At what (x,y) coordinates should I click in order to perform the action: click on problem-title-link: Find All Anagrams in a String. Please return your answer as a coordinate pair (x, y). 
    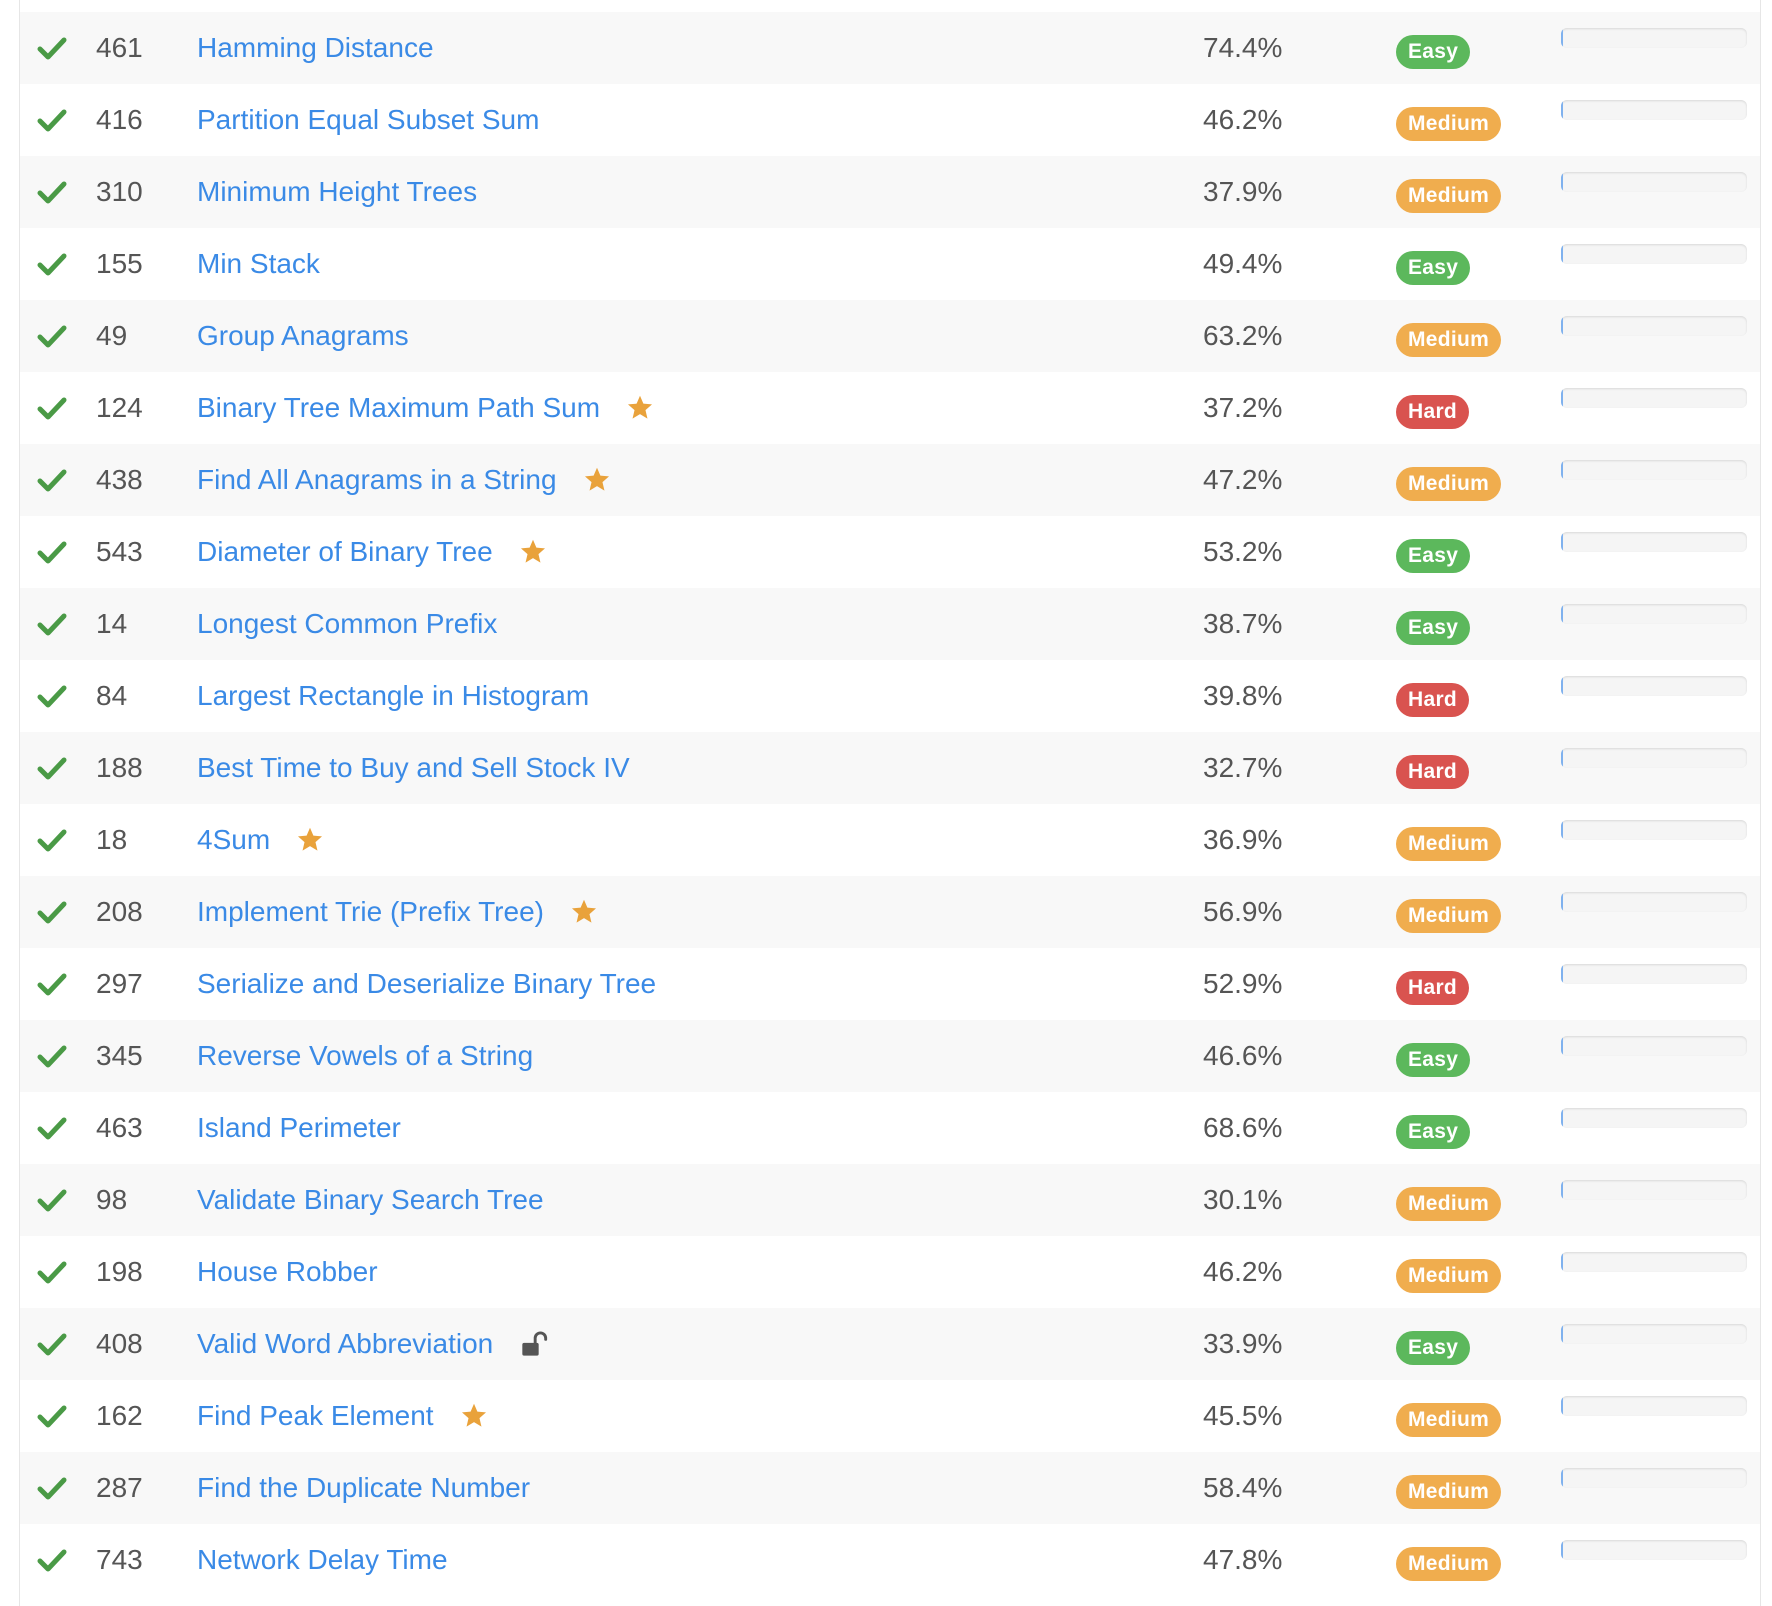
    Looking at the image, I should click on (377, 480).